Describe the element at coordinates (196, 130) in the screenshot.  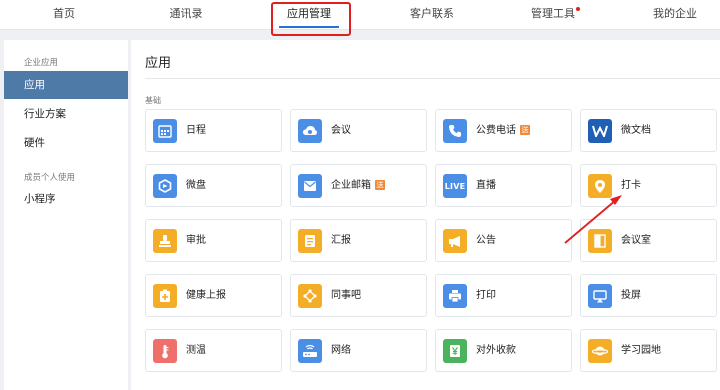
I see `app-label: 日程` at that location.